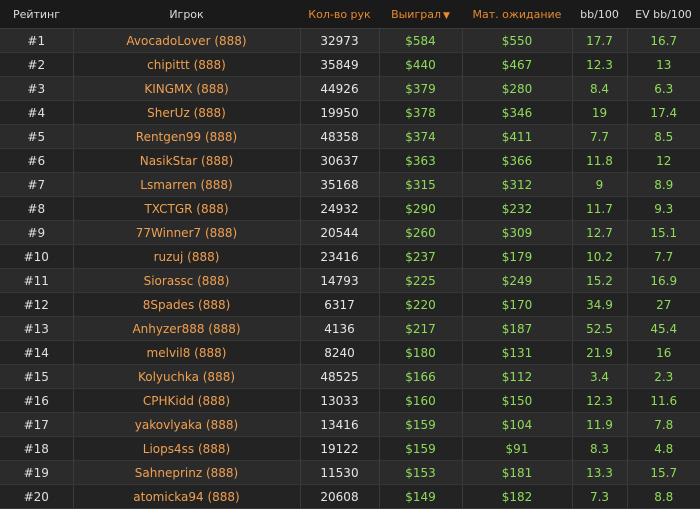 The image size is (700, 509). I want to click on cell-won: $159, so click(420, 448).